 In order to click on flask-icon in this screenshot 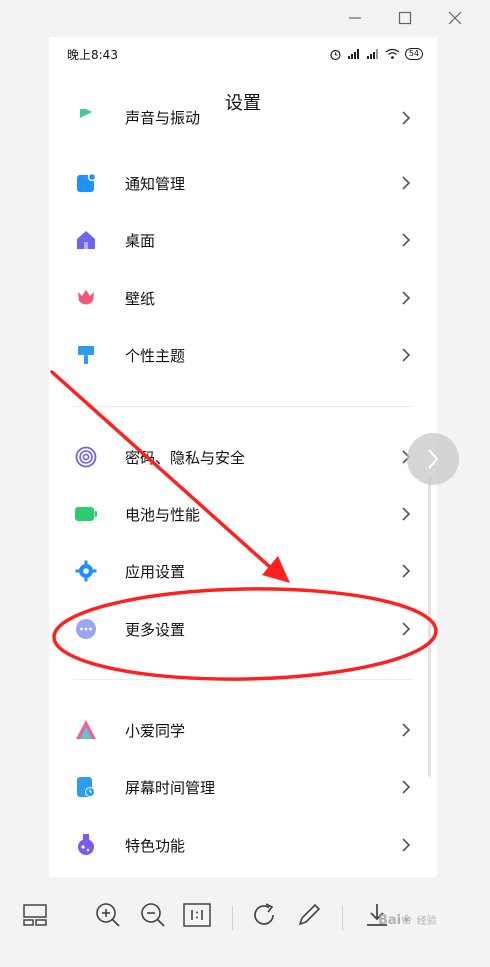, I will do `click(86, 845)`.